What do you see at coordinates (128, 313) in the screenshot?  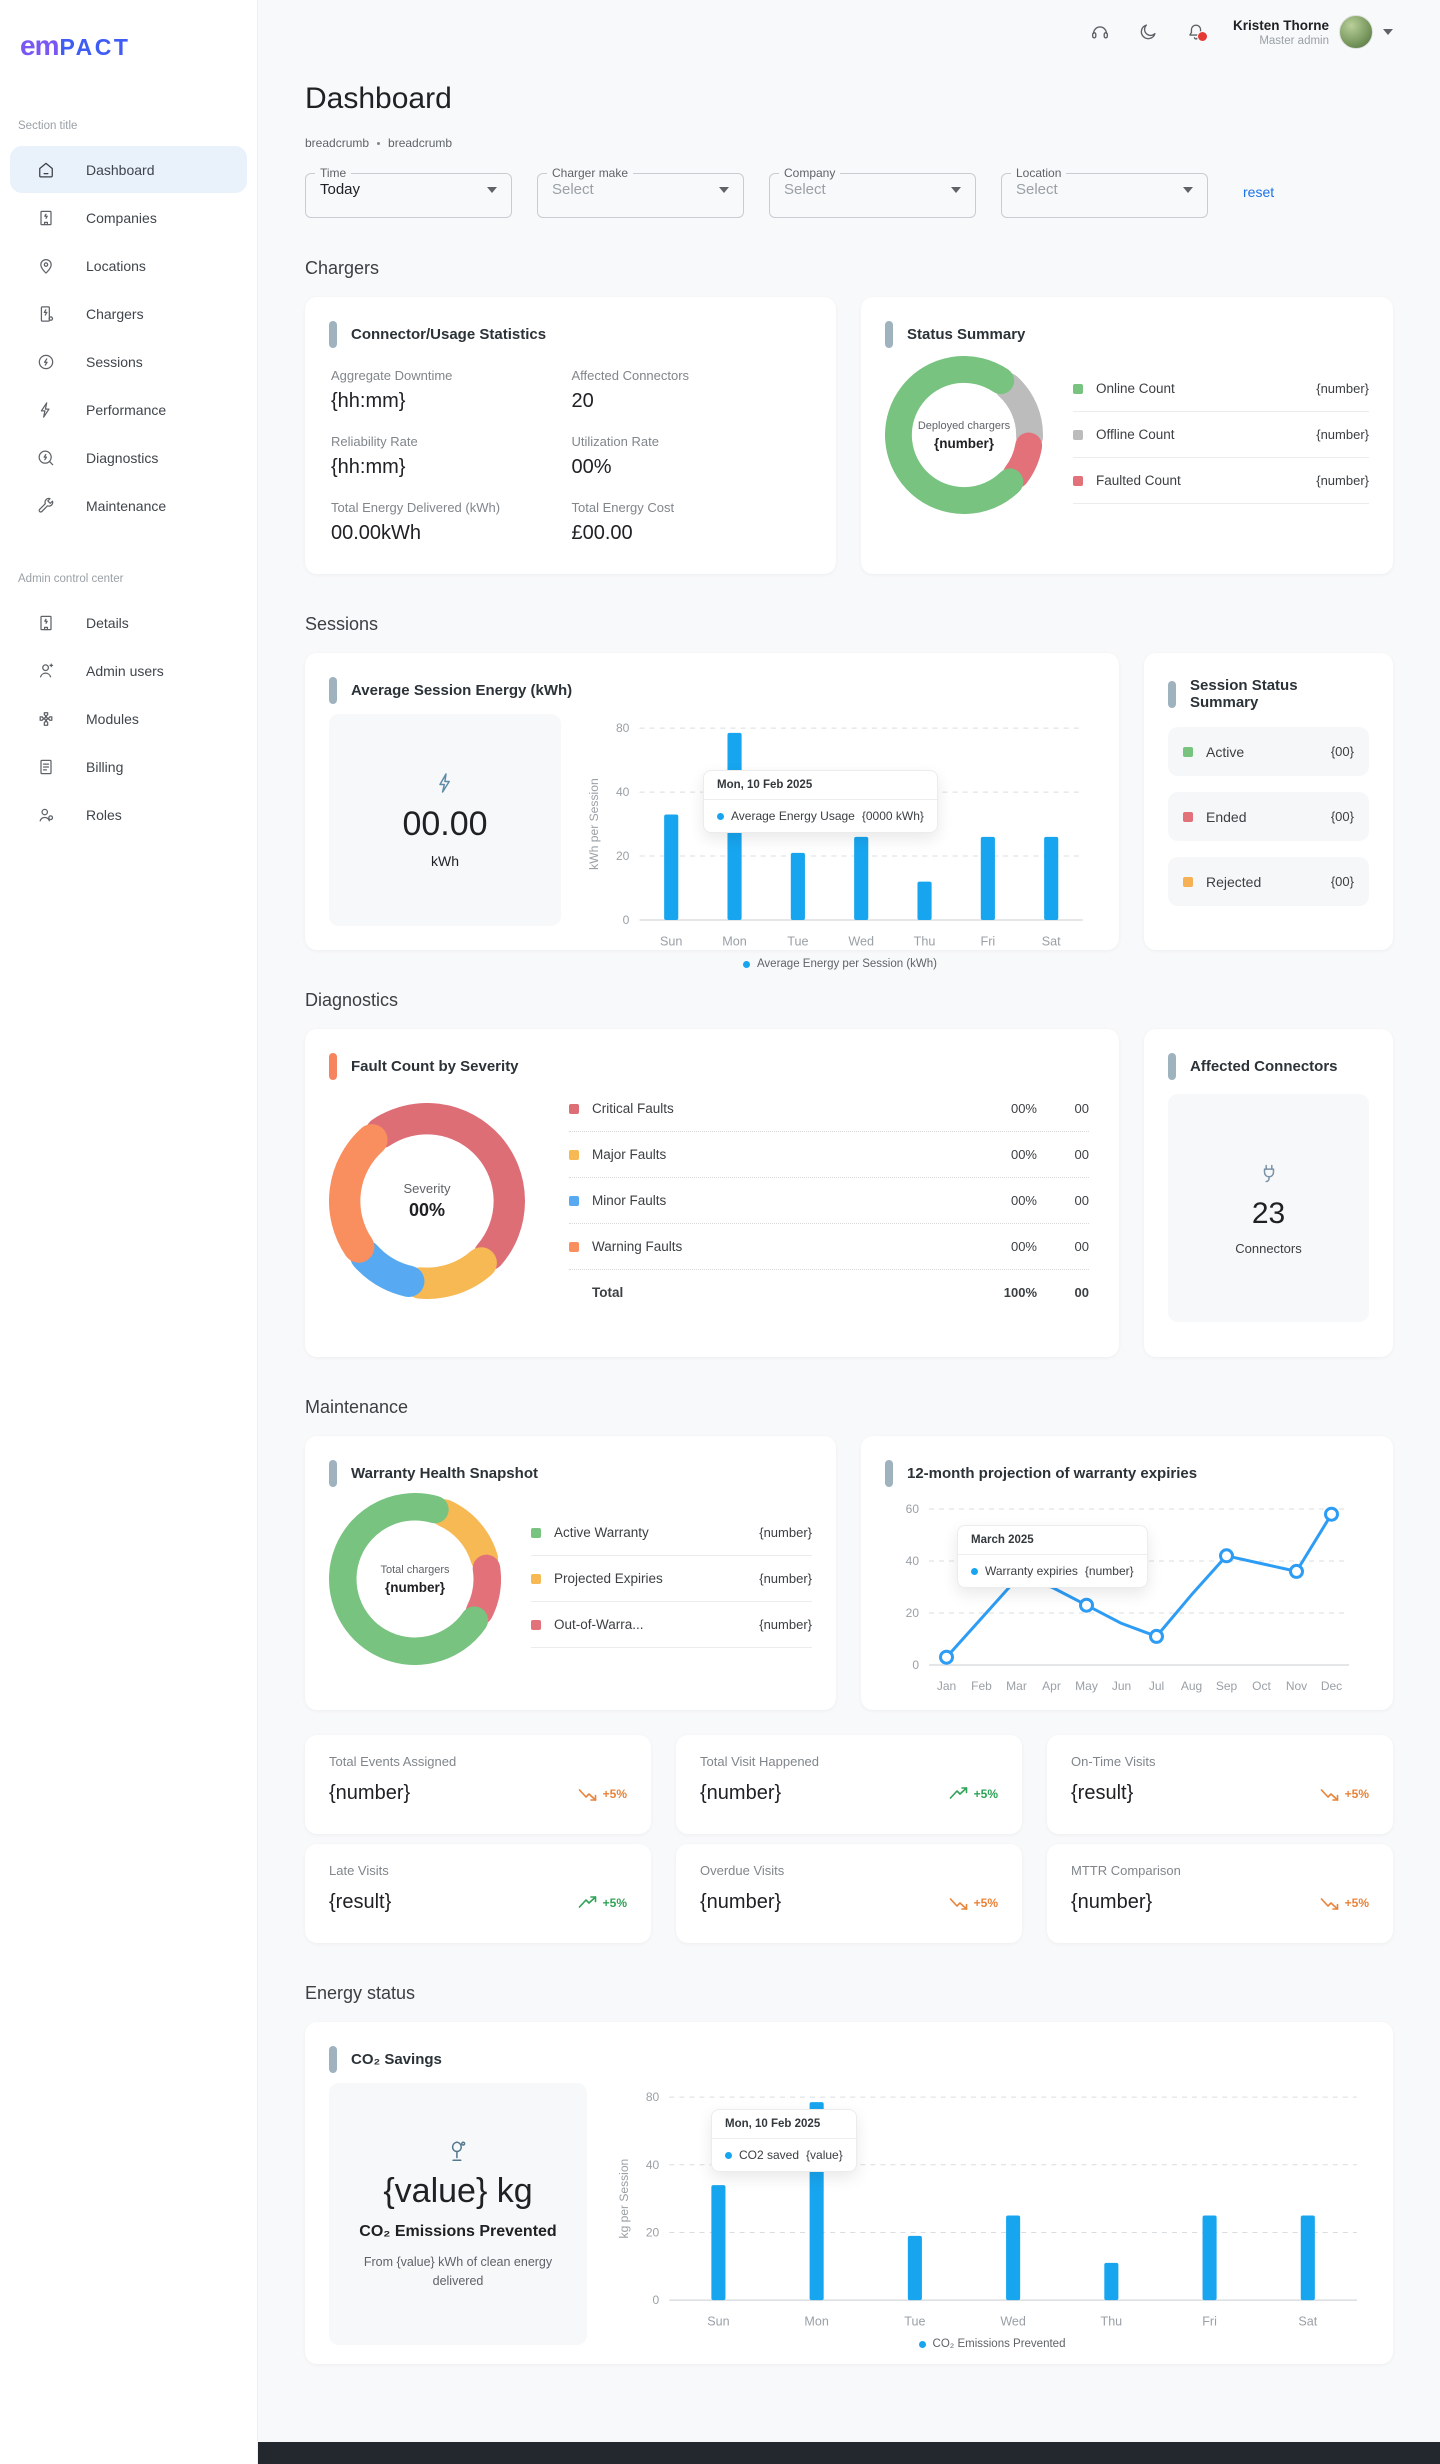 I see `sidebar-item-chargers: Chargers` at bounding box center [128, 313].